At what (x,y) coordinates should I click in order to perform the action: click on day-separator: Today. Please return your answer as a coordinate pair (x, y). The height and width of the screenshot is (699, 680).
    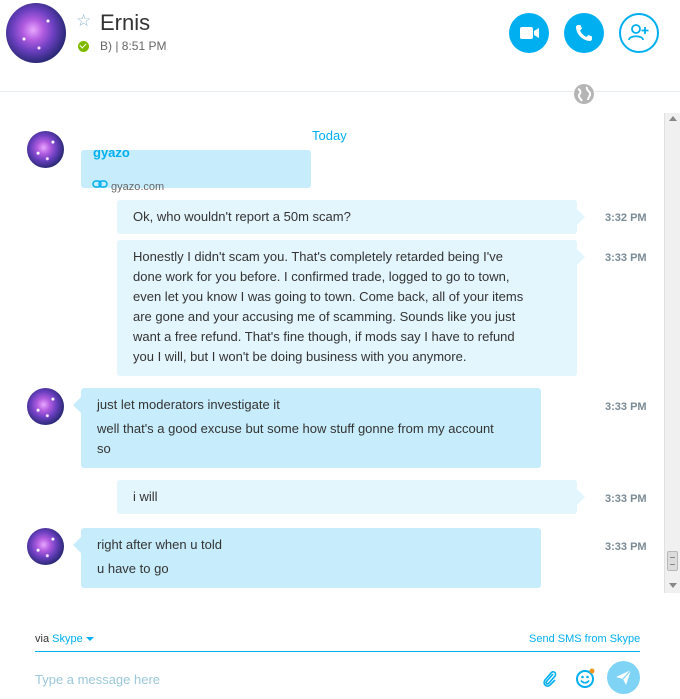
    Looking at the image, I should click on (329, 135).